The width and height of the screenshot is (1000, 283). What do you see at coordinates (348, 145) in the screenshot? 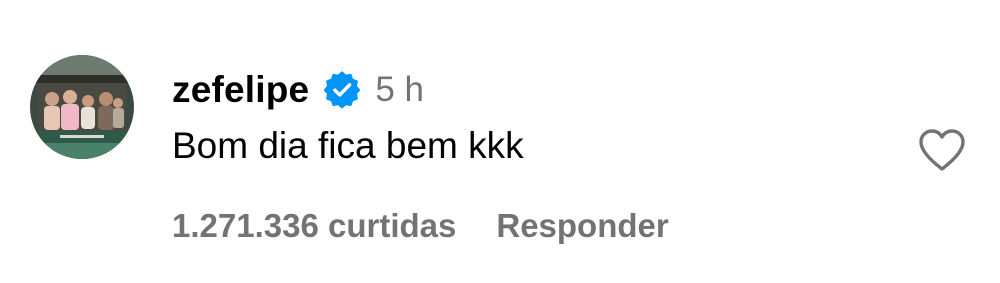
I see `comment-text: Bom dia fica bem kkk` at bounding box center [348, 145].